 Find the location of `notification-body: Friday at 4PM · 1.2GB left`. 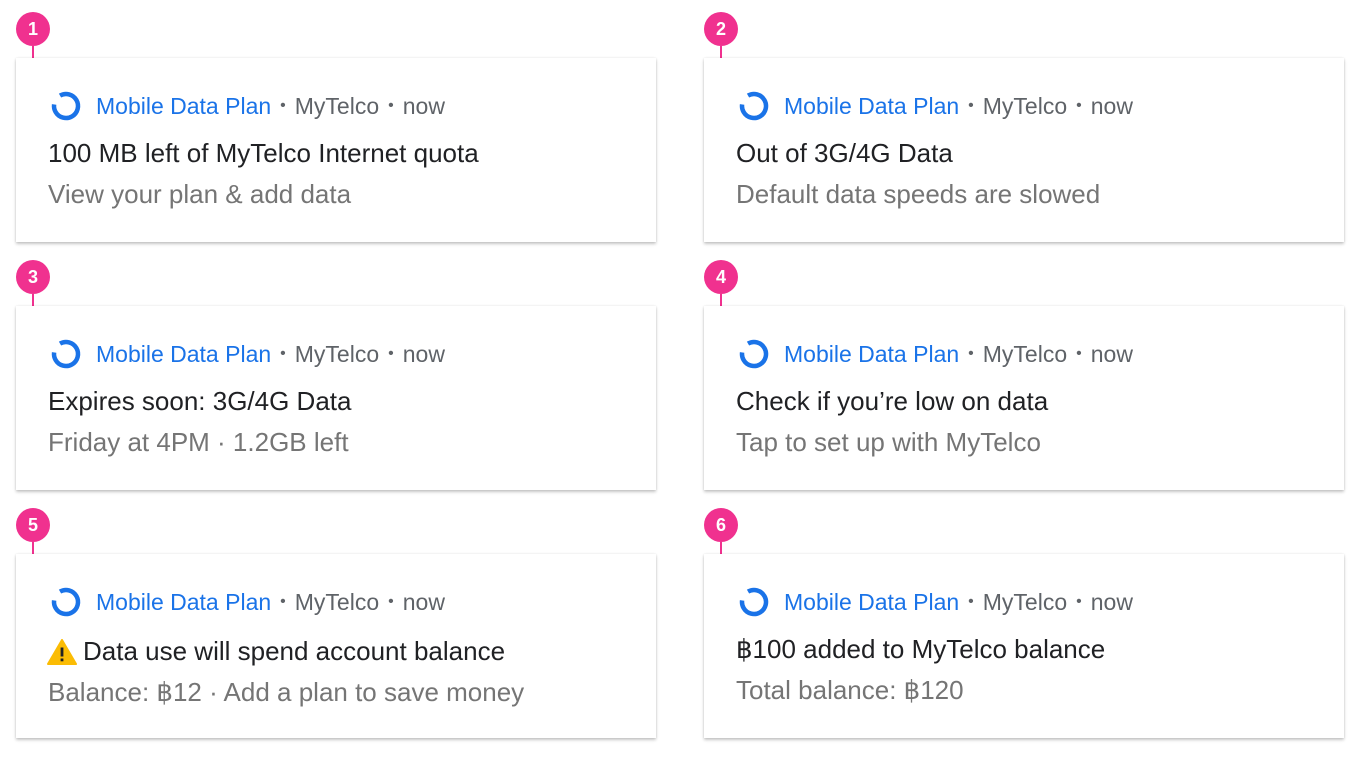

notification-body: Friday at 4PM · 1.2GB left is located at coordinates (198, 442).